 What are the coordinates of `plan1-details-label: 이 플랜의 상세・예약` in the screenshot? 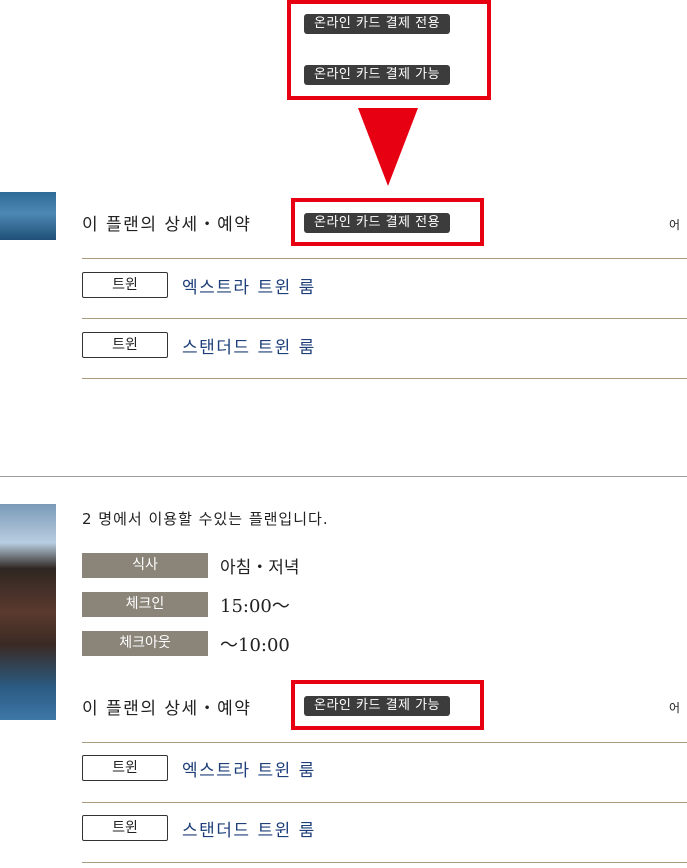 It's located at (166, 222).